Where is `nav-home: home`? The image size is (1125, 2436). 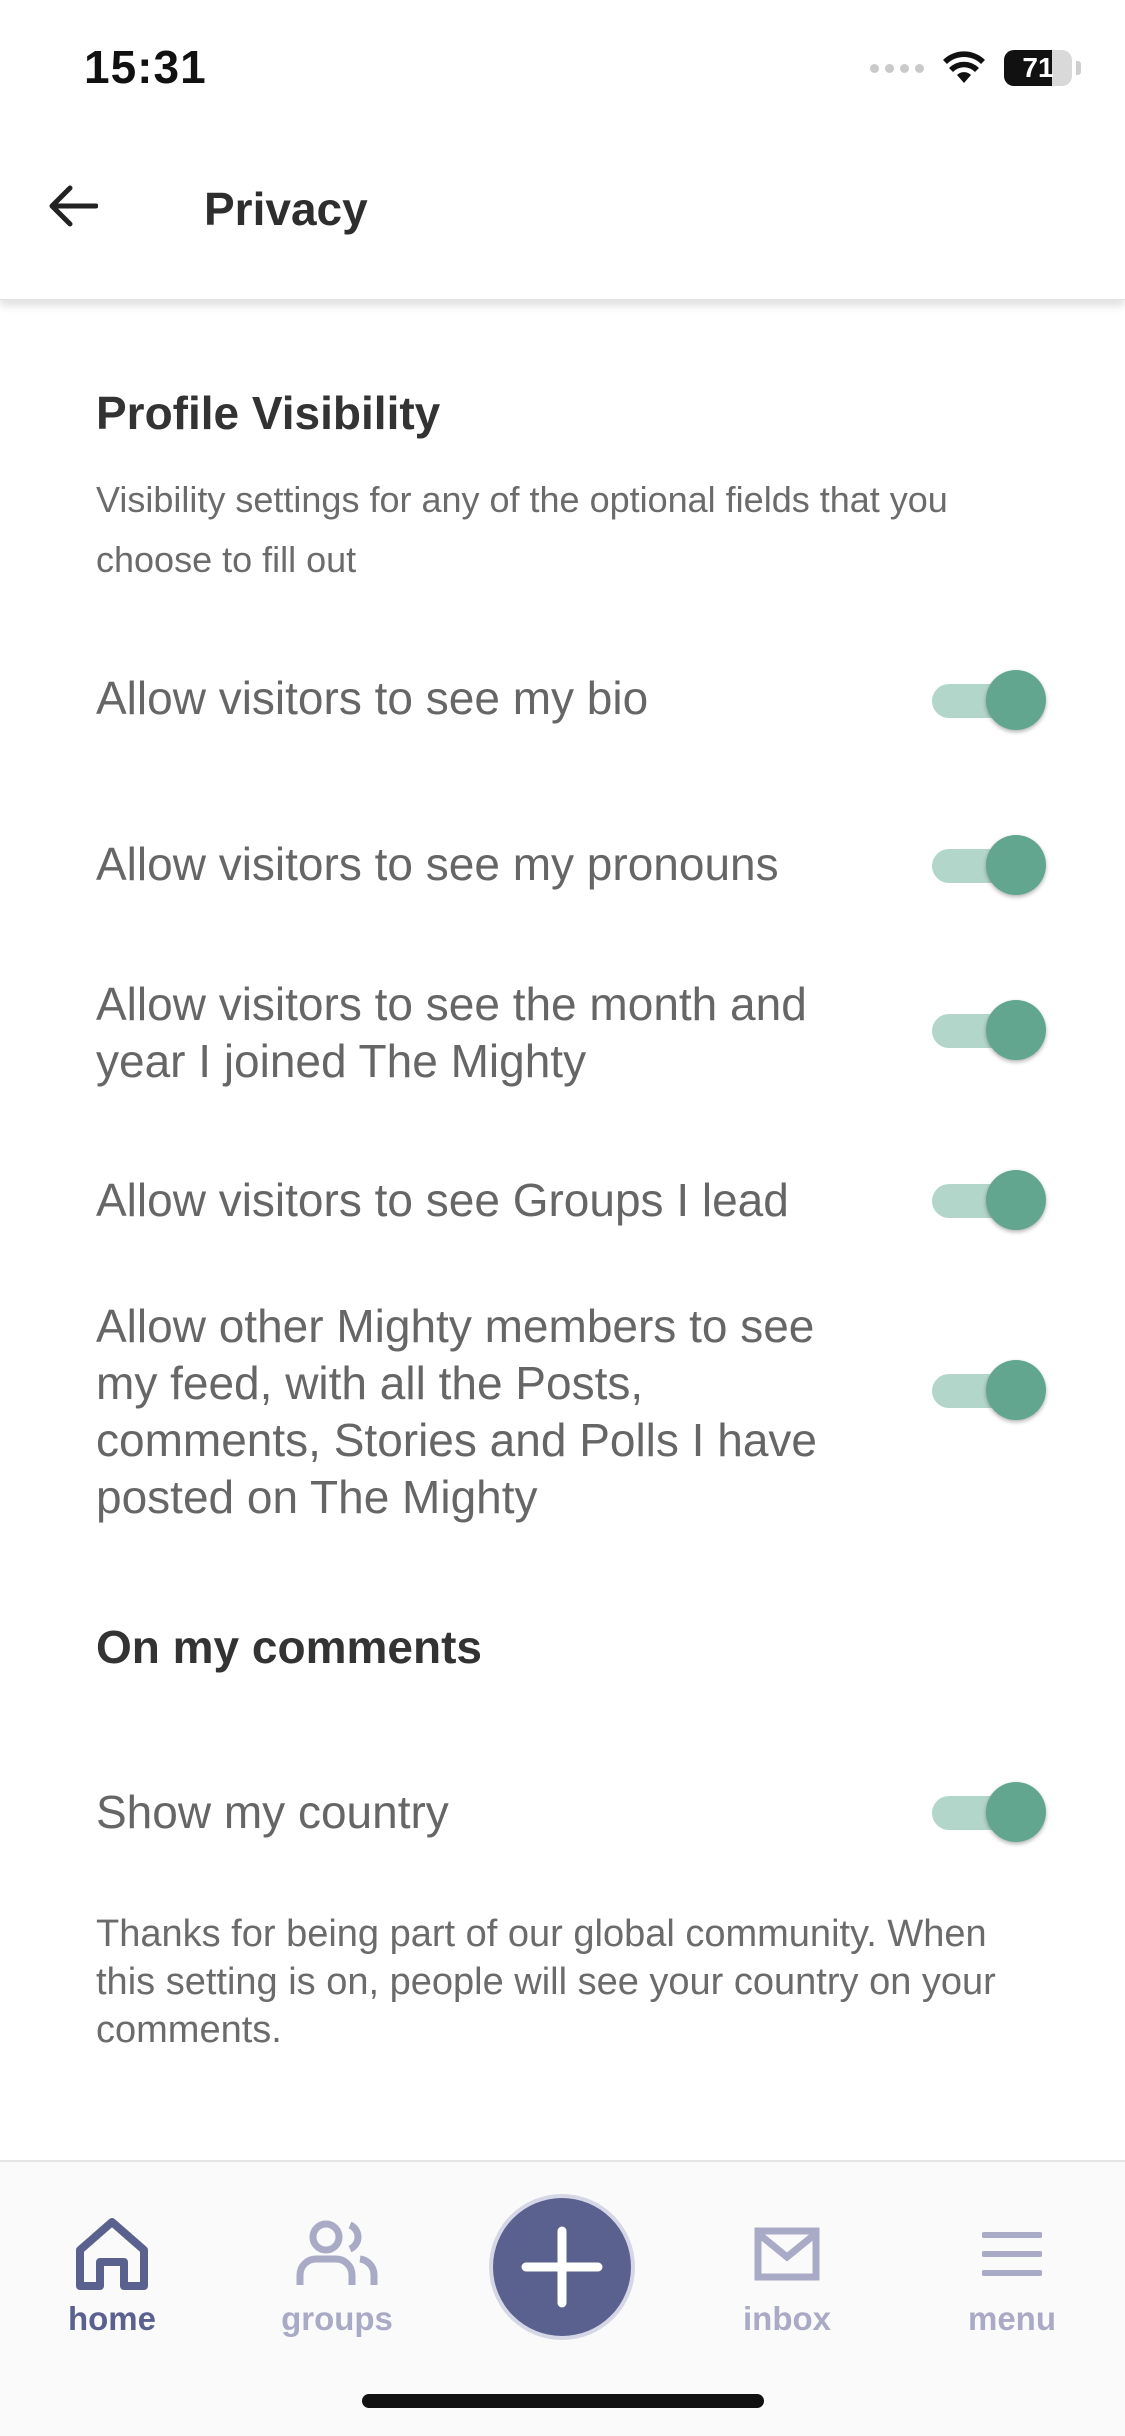
nav-home: home is located at coordinates (112, 2276).